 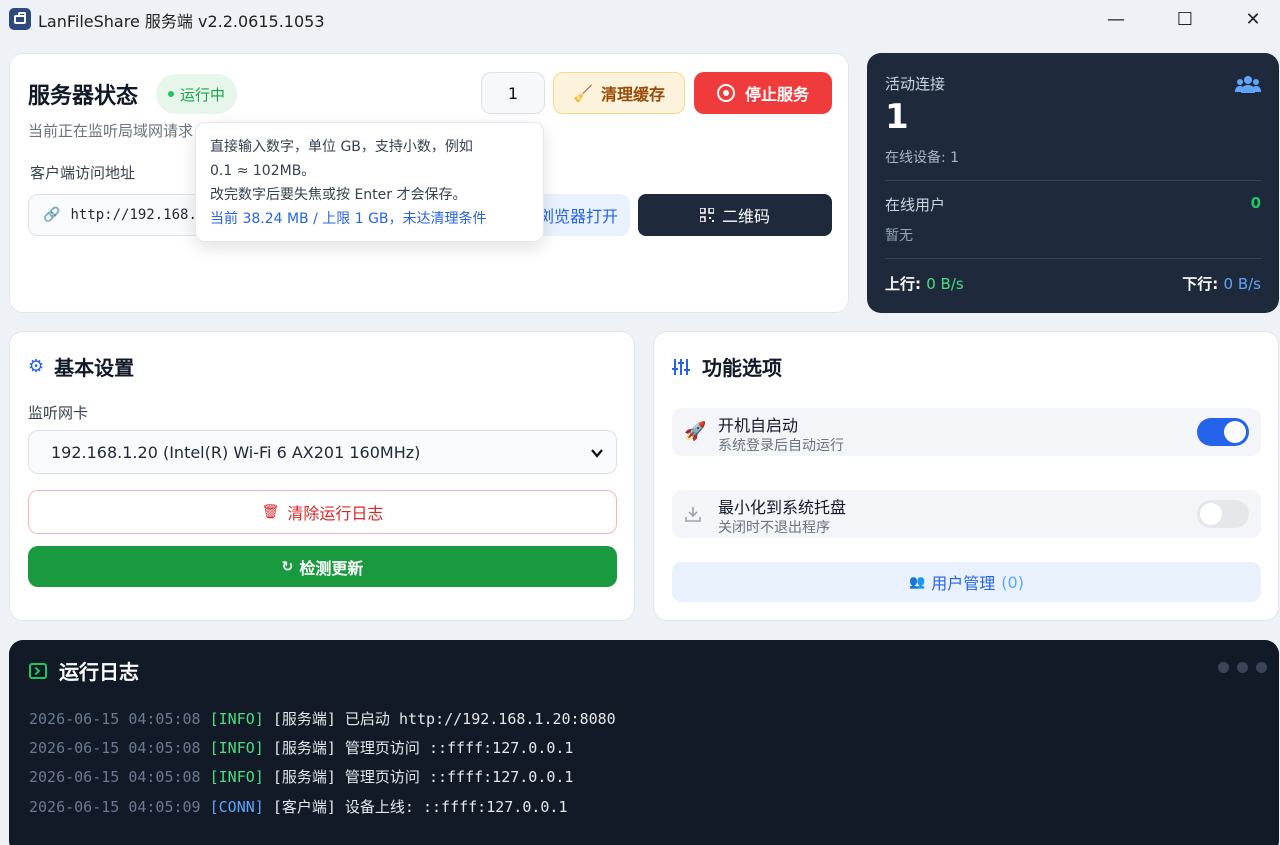 I want to click on user-gear-icon: 👥, so click(x=917, y=582).